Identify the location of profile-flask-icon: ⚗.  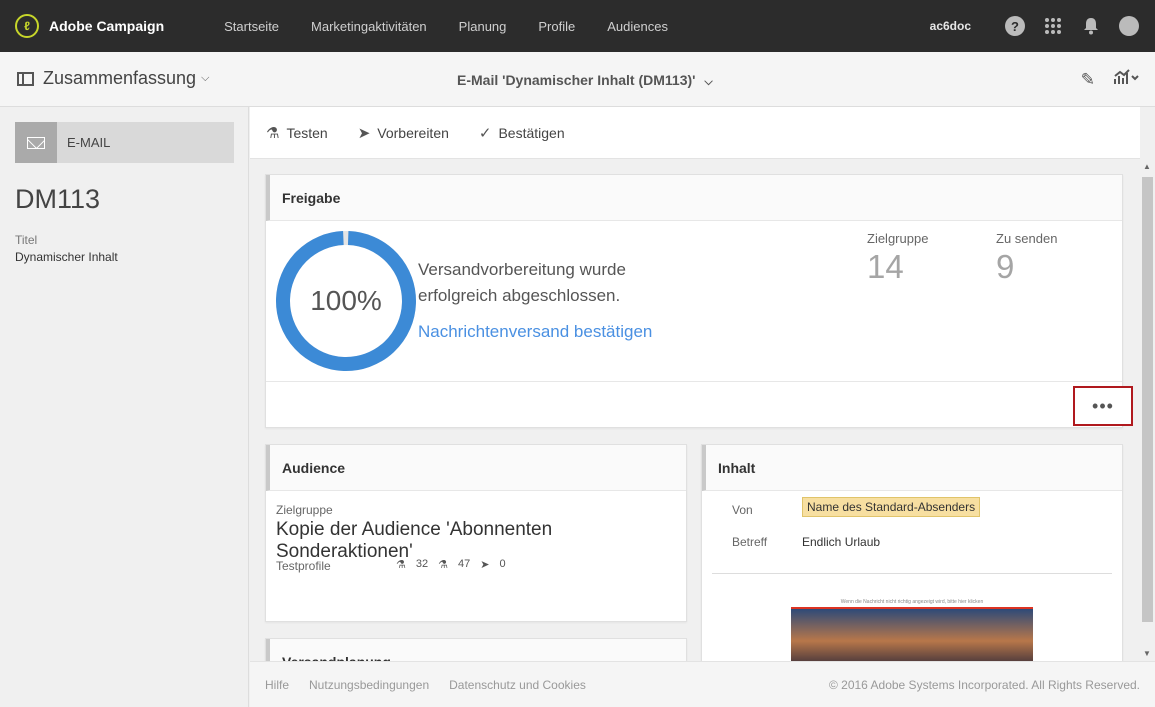
(443, 565).